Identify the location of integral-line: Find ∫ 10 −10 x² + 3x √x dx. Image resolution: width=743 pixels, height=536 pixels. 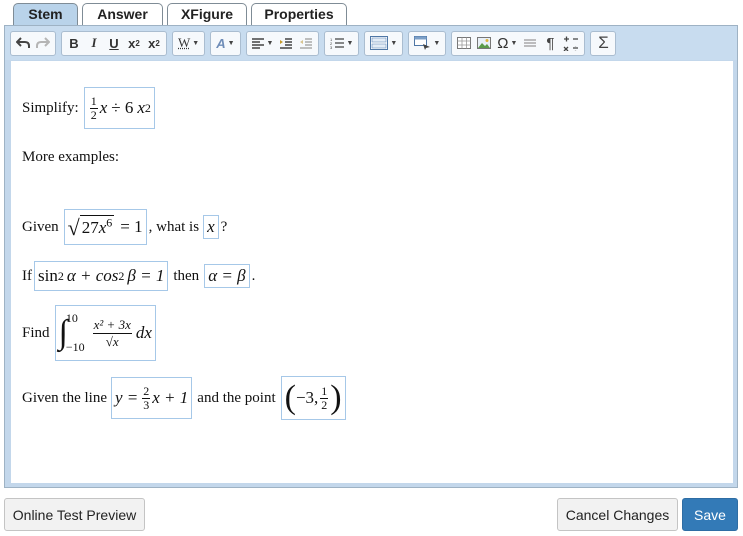
(90, 333).